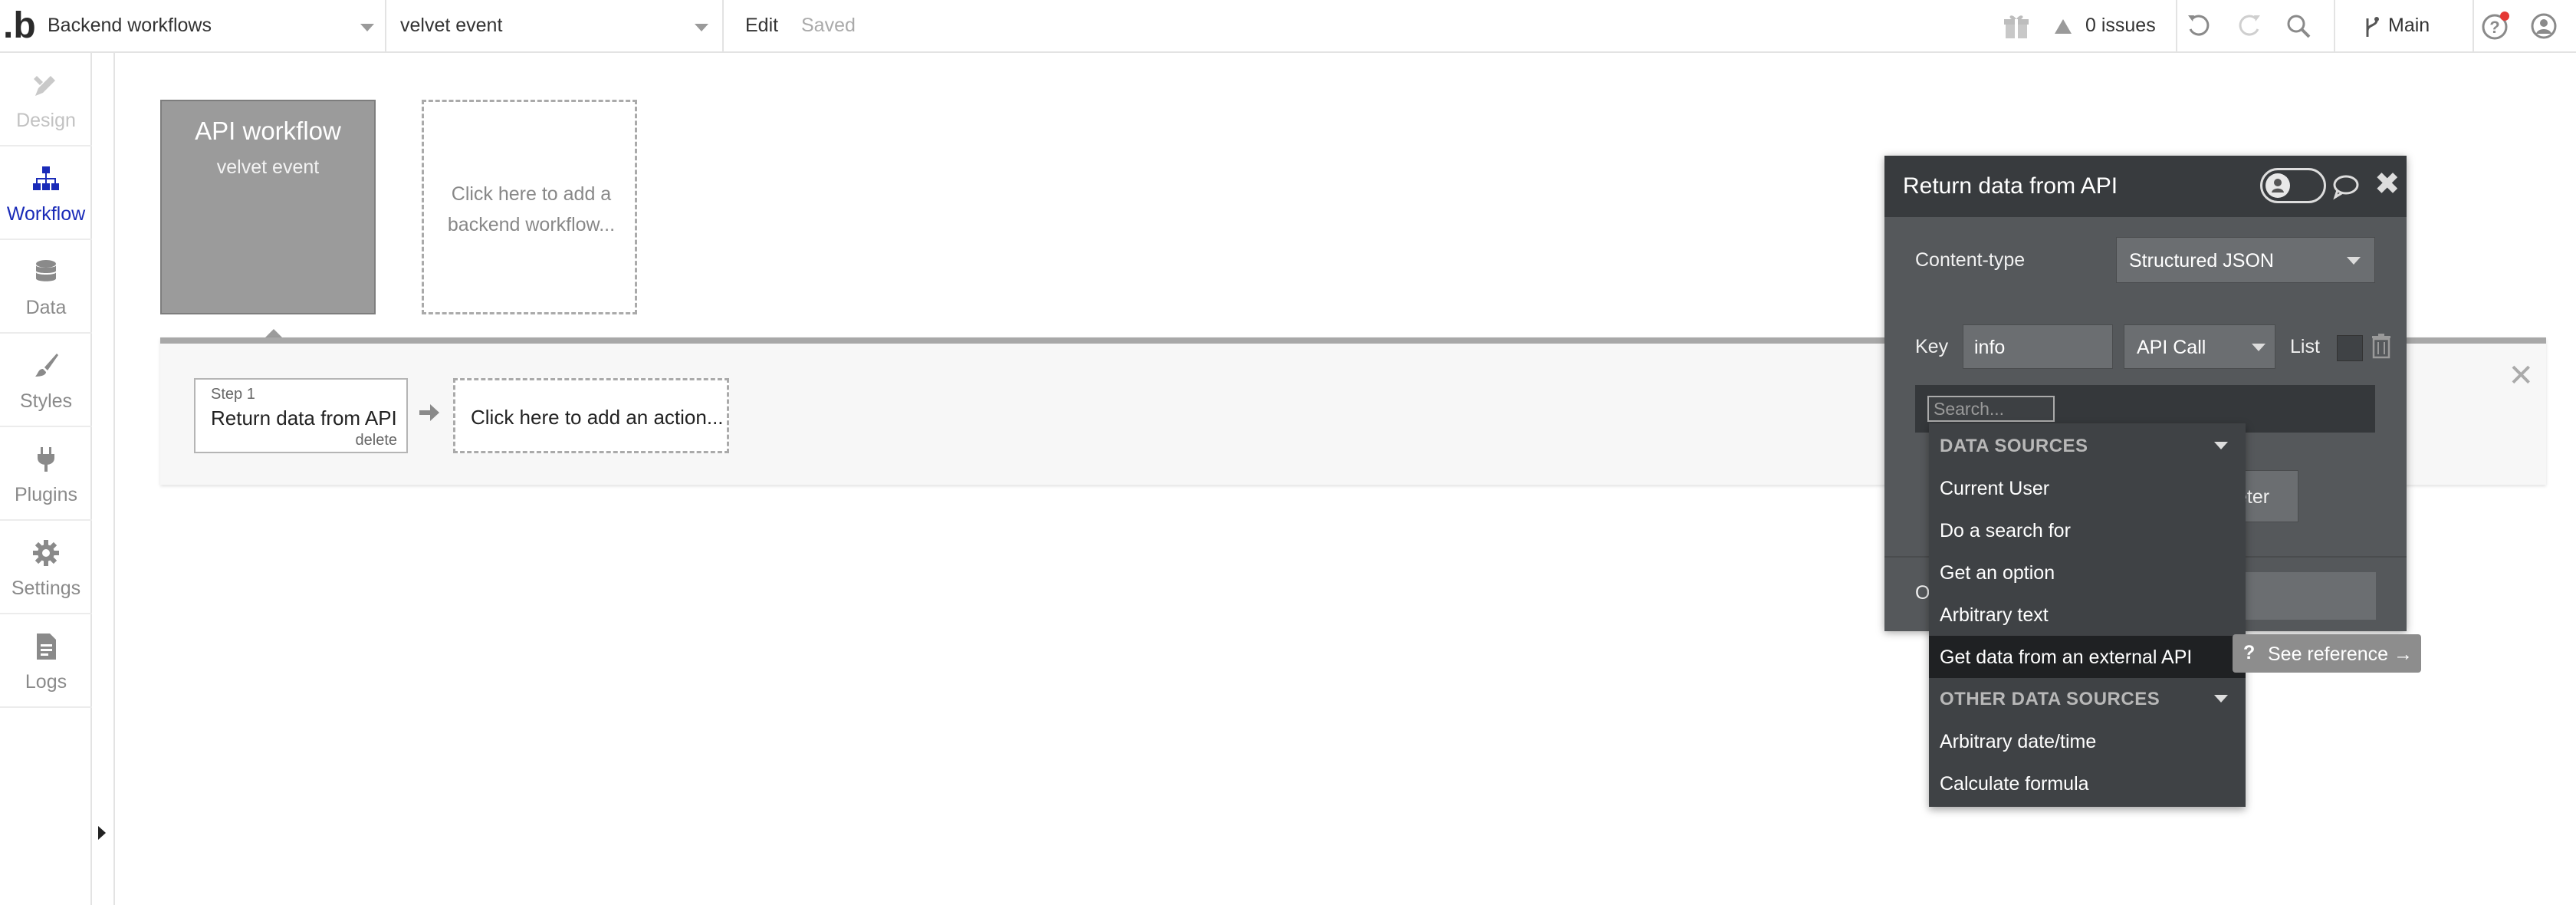 The width and height of the screenshot is (2576, 905). I want to click on sidebar-item-label: Design, so click(46, 120).